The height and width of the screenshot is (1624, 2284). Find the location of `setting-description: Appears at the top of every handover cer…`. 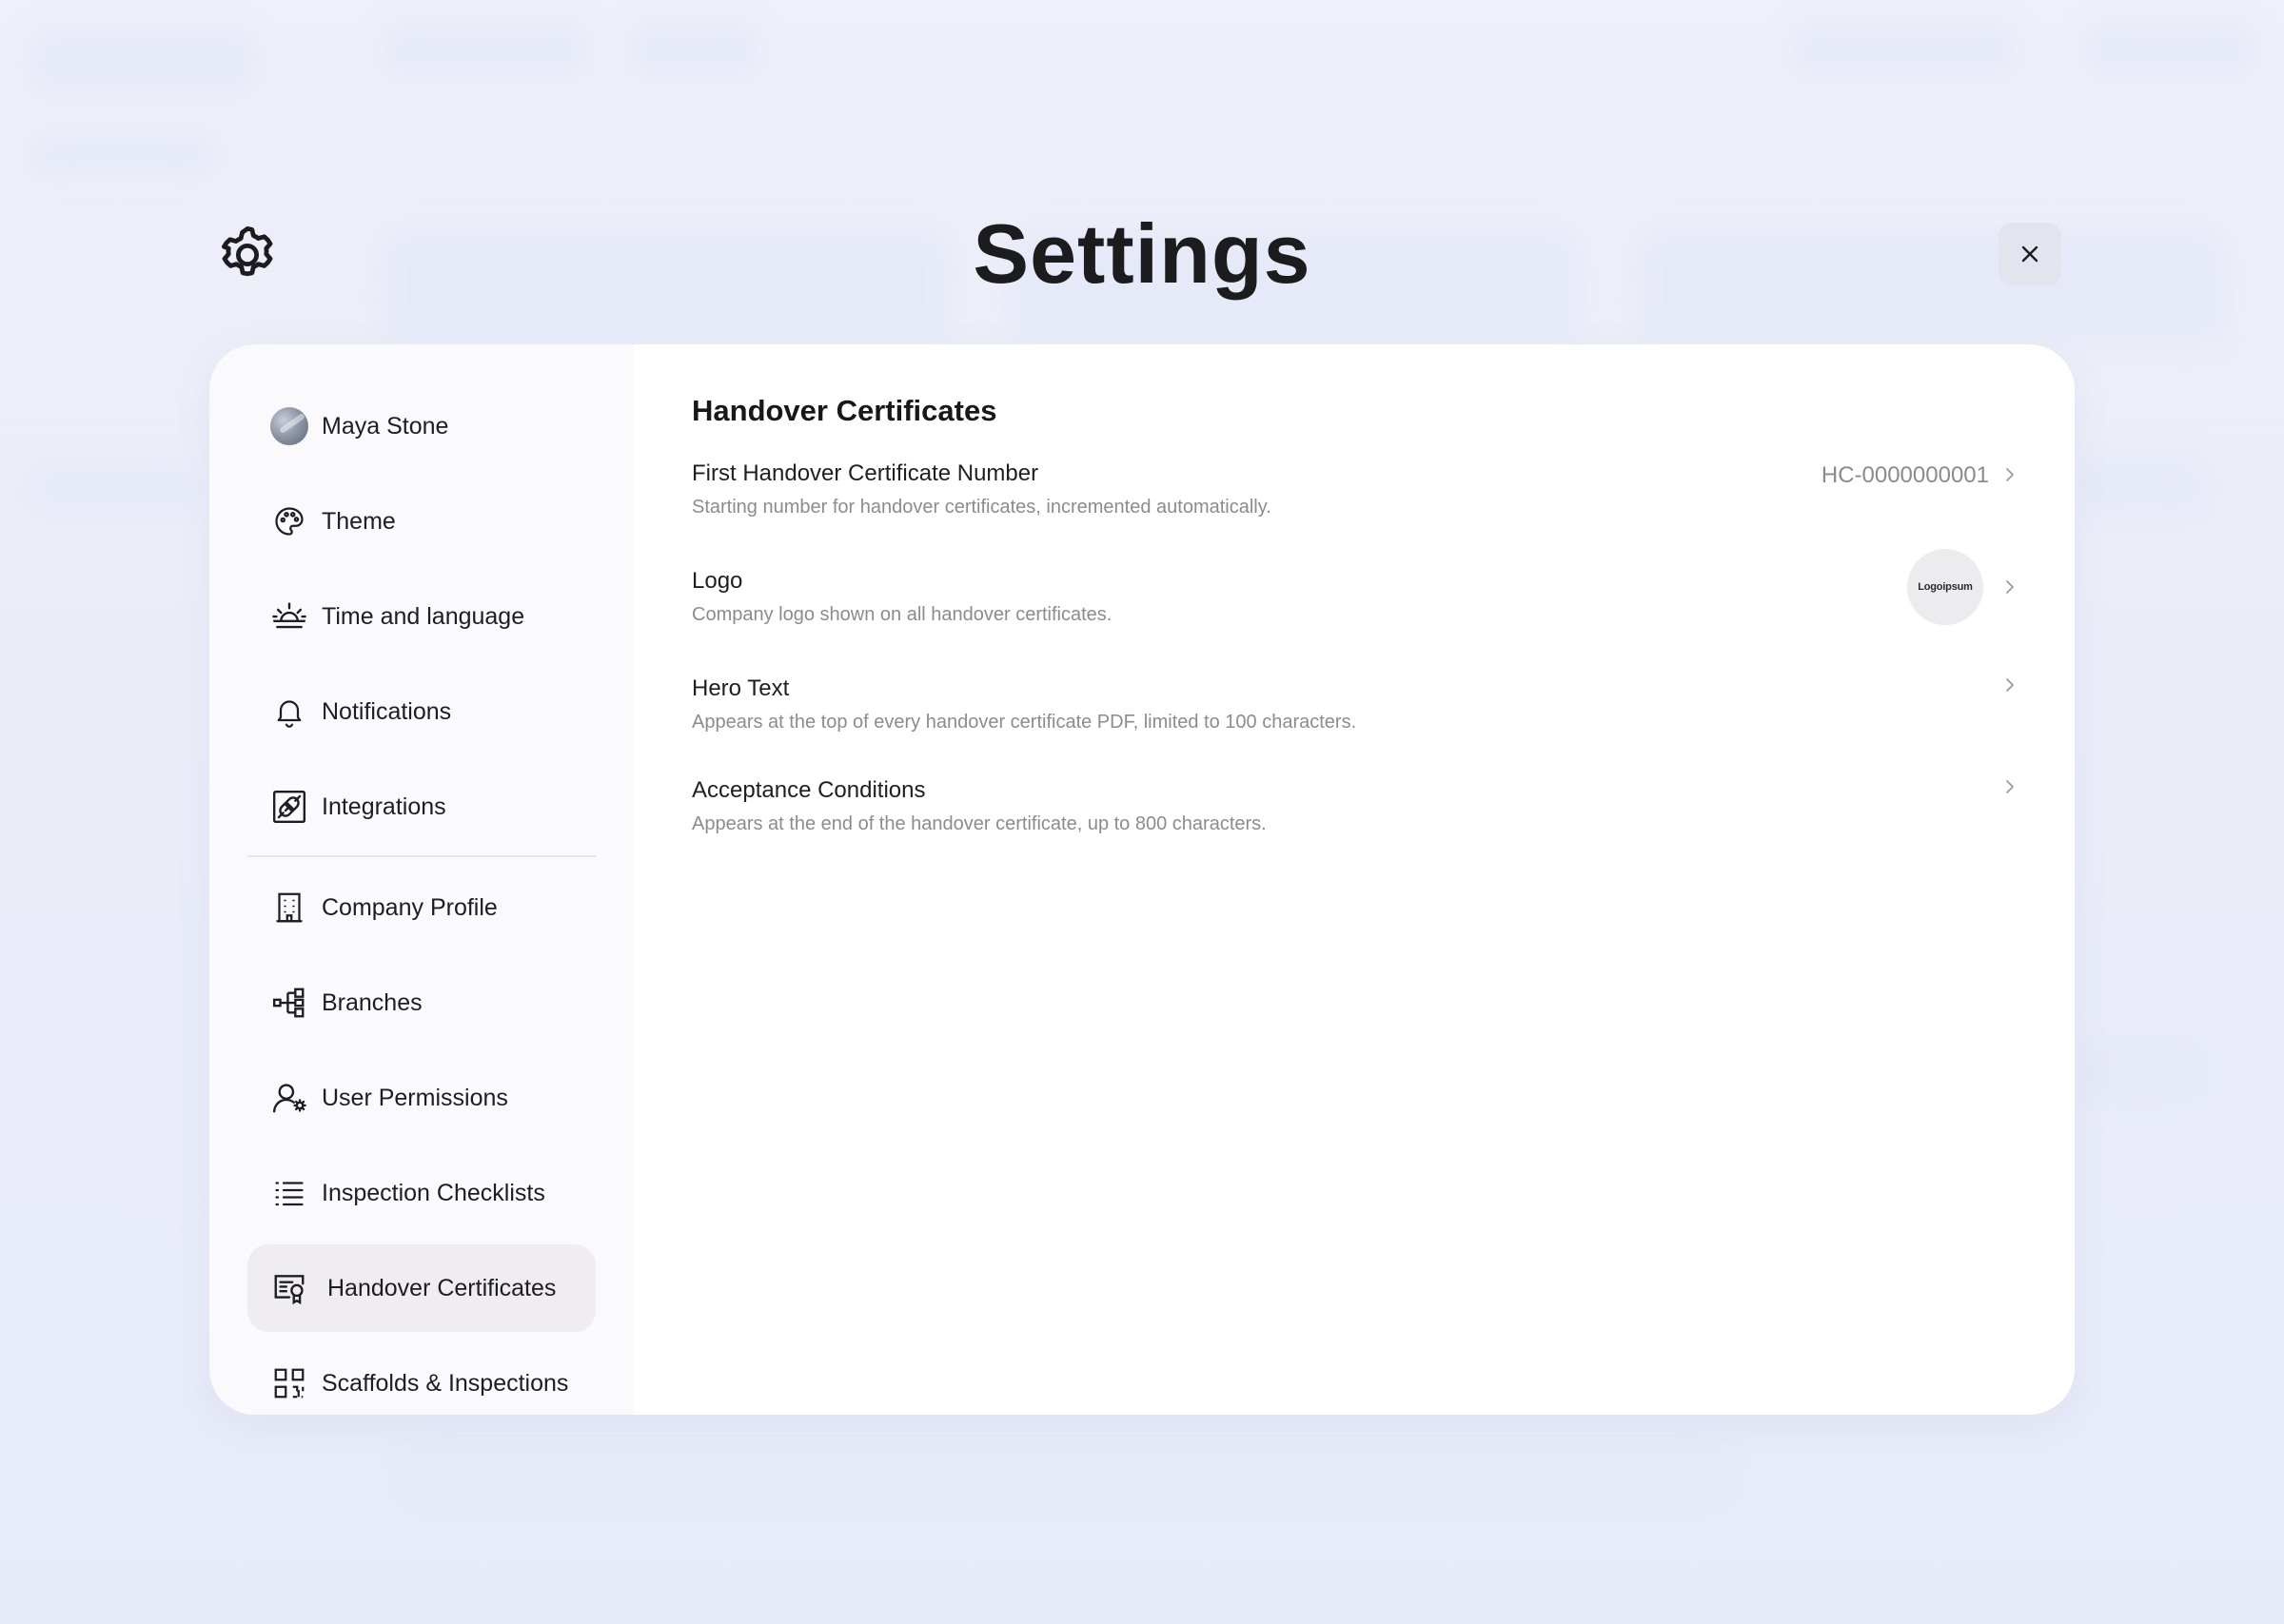

setting-description: Appears at the top of every handover cer… is located at coordinates (1024, 722).